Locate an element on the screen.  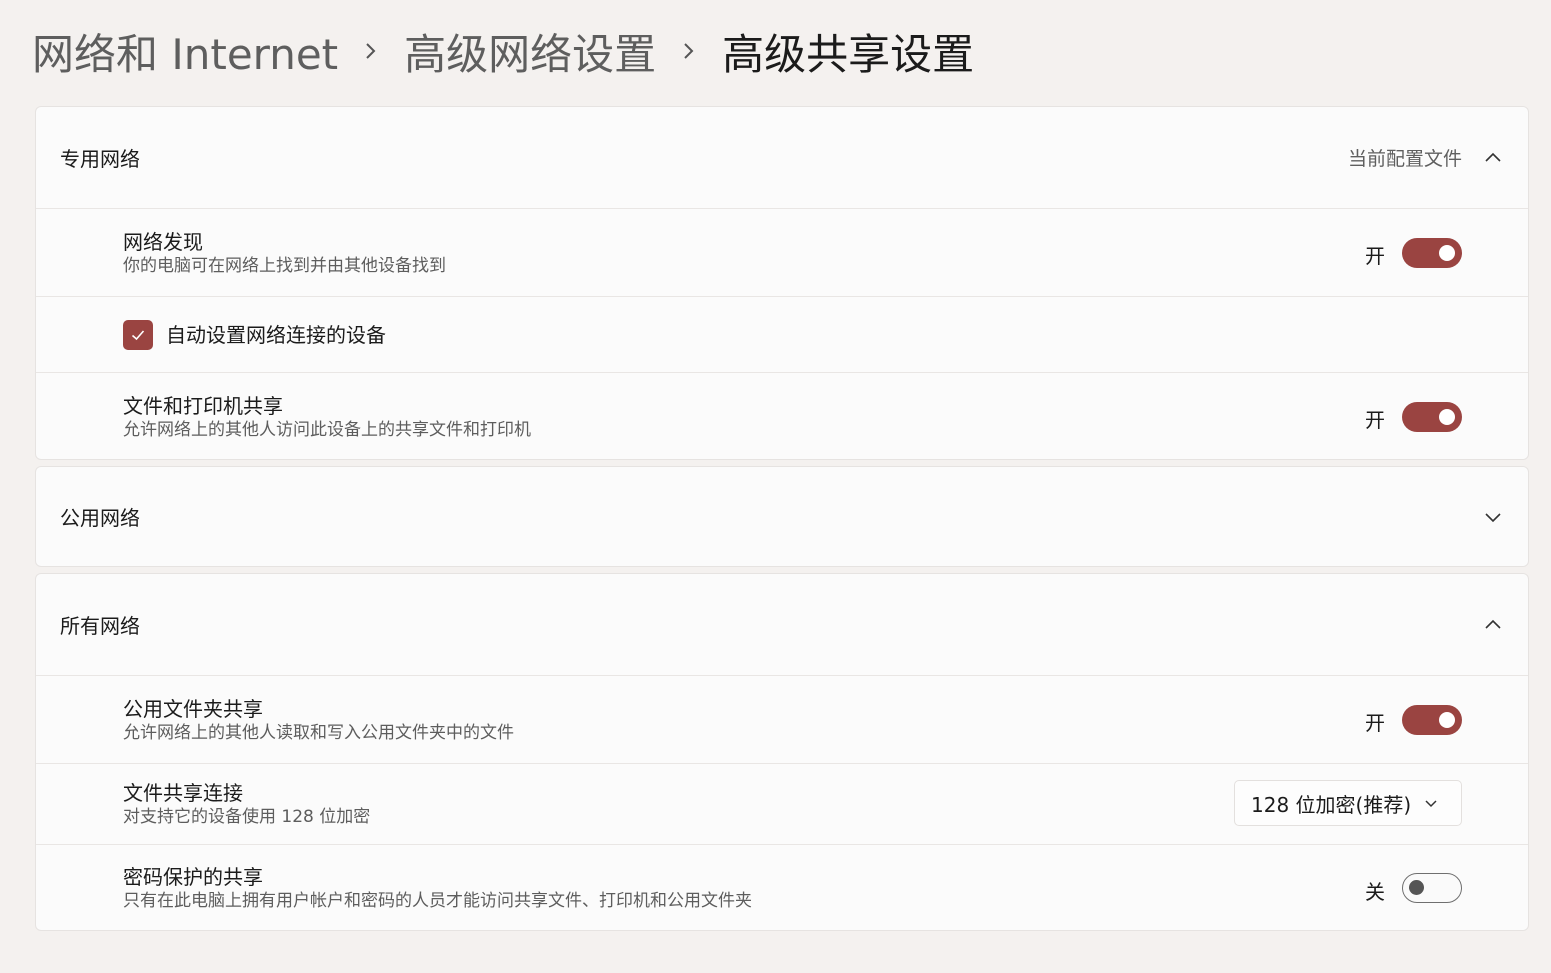
public-folder-sharing-row: 公用文件夹共享 允许网络上的其他人读取和写入公用文件夹中的文件 开 is located at coordinates (782, 719).